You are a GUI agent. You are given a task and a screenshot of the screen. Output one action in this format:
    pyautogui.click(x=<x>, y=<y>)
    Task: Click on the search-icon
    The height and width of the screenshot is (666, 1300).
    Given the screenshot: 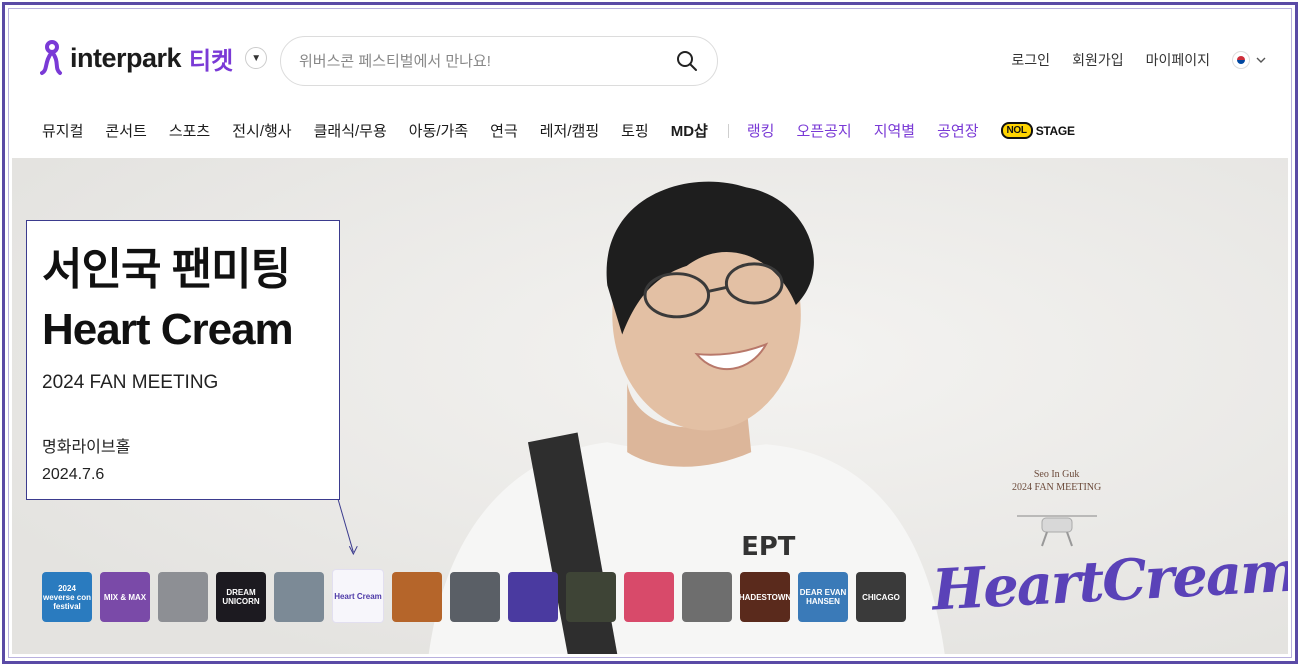 What is the action you would take?
    pyautogui.click(x=687, y=61)
    